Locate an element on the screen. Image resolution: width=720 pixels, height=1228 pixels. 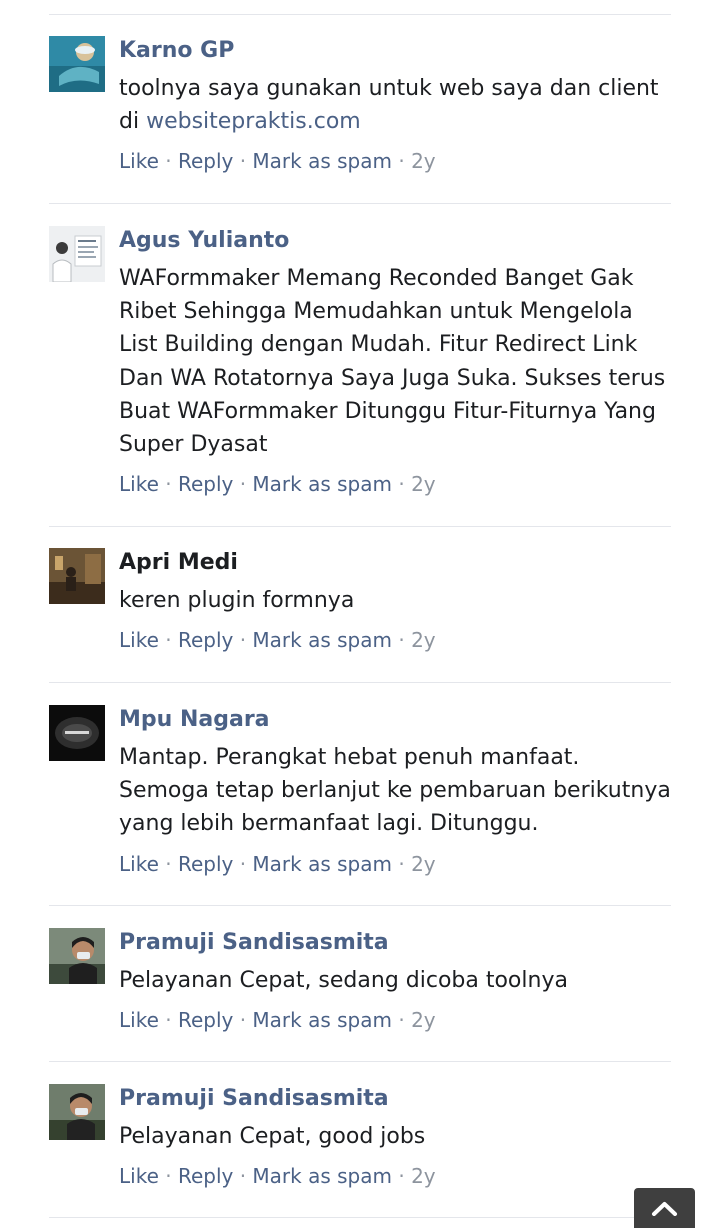
comment-author: Mpu Nagara is located at coordinates (395, 720).